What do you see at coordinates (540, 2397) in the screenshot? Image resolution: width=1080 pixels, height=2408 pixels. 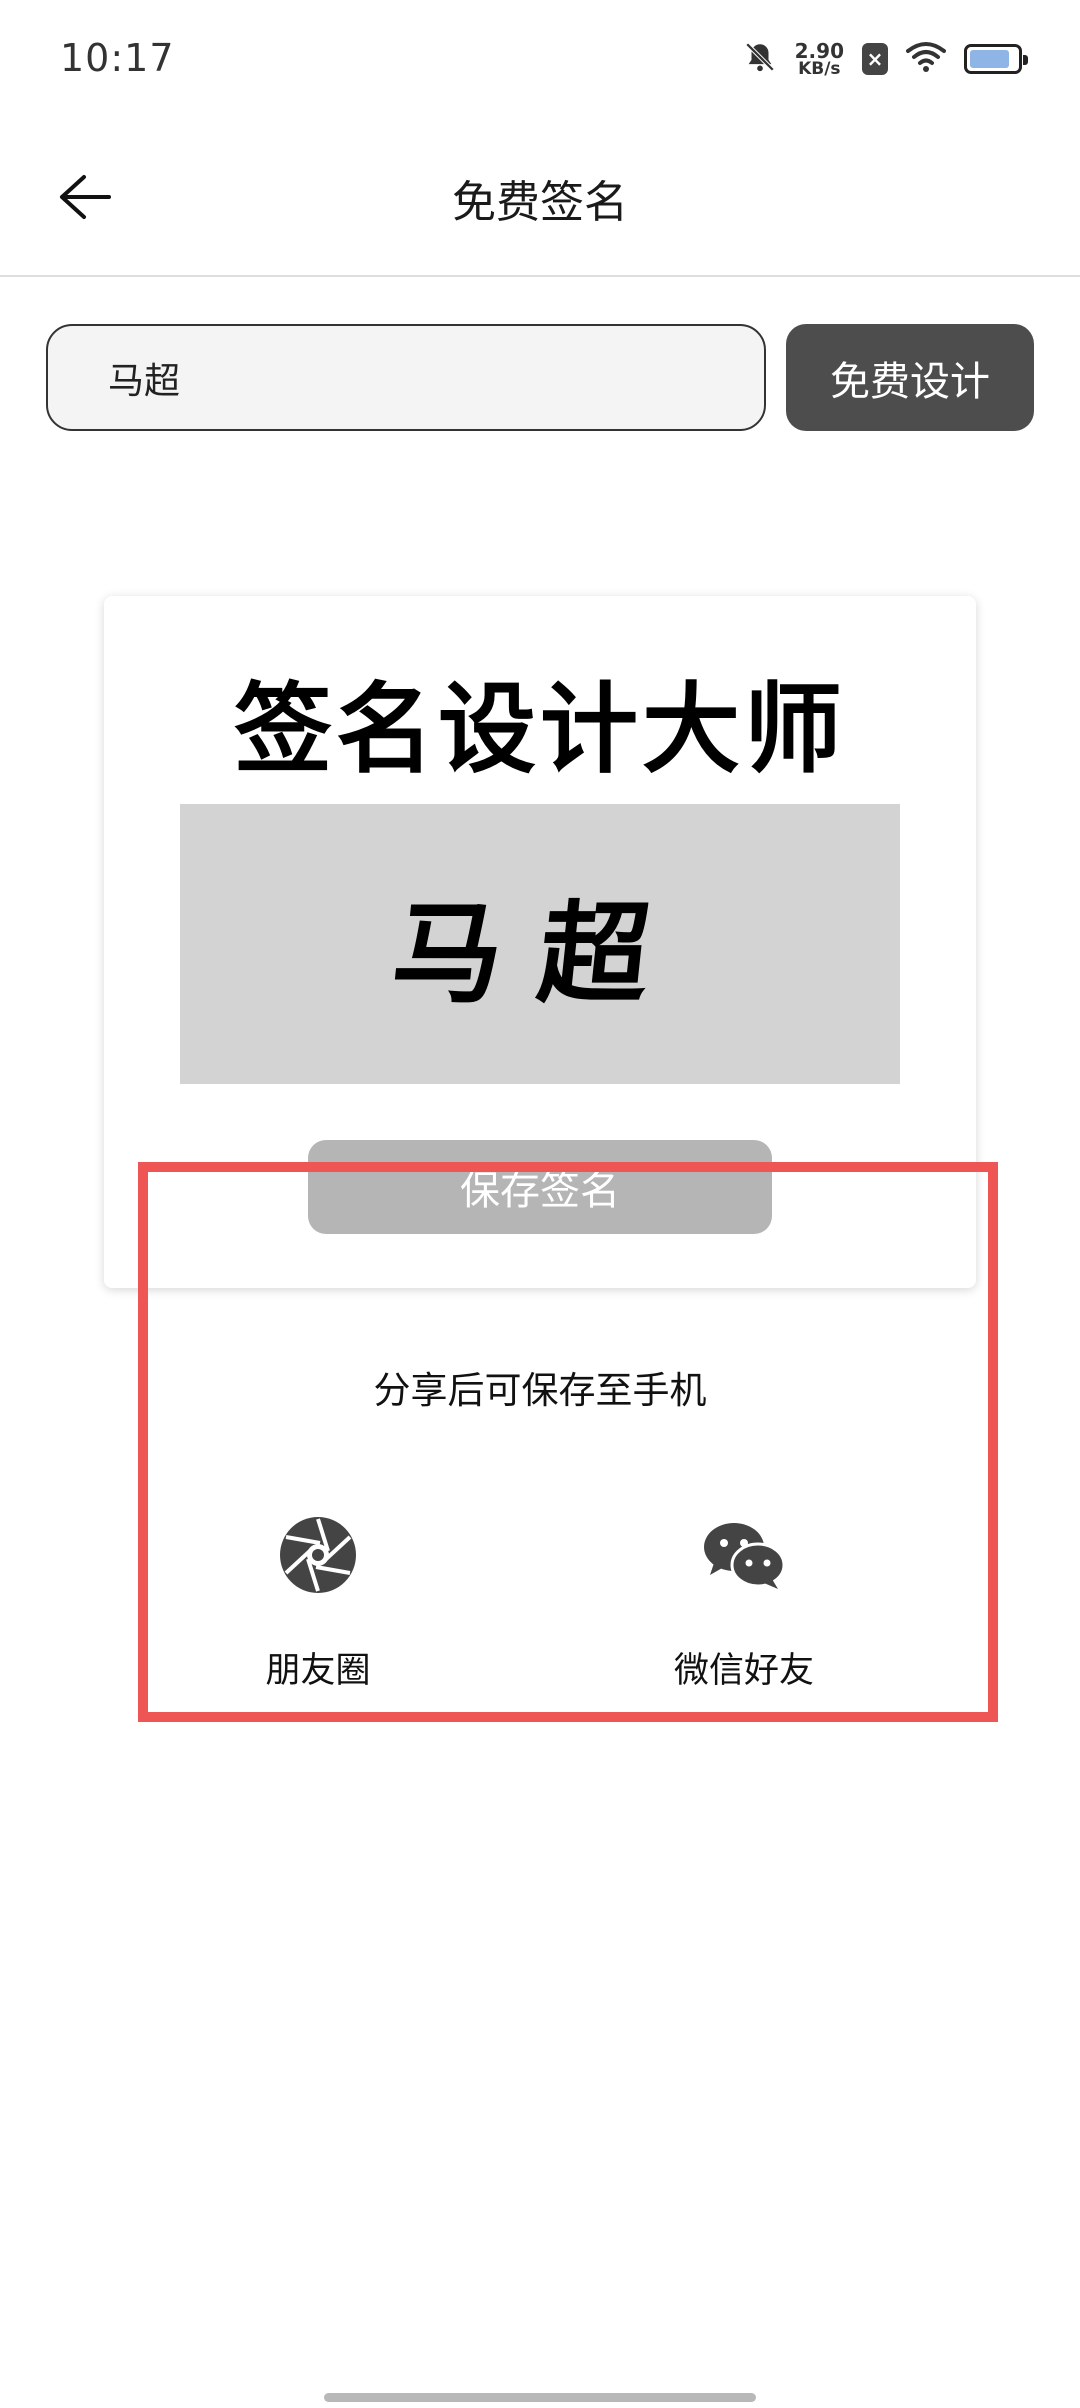 I see `home-indicator` at bounding box center [540, 2397].